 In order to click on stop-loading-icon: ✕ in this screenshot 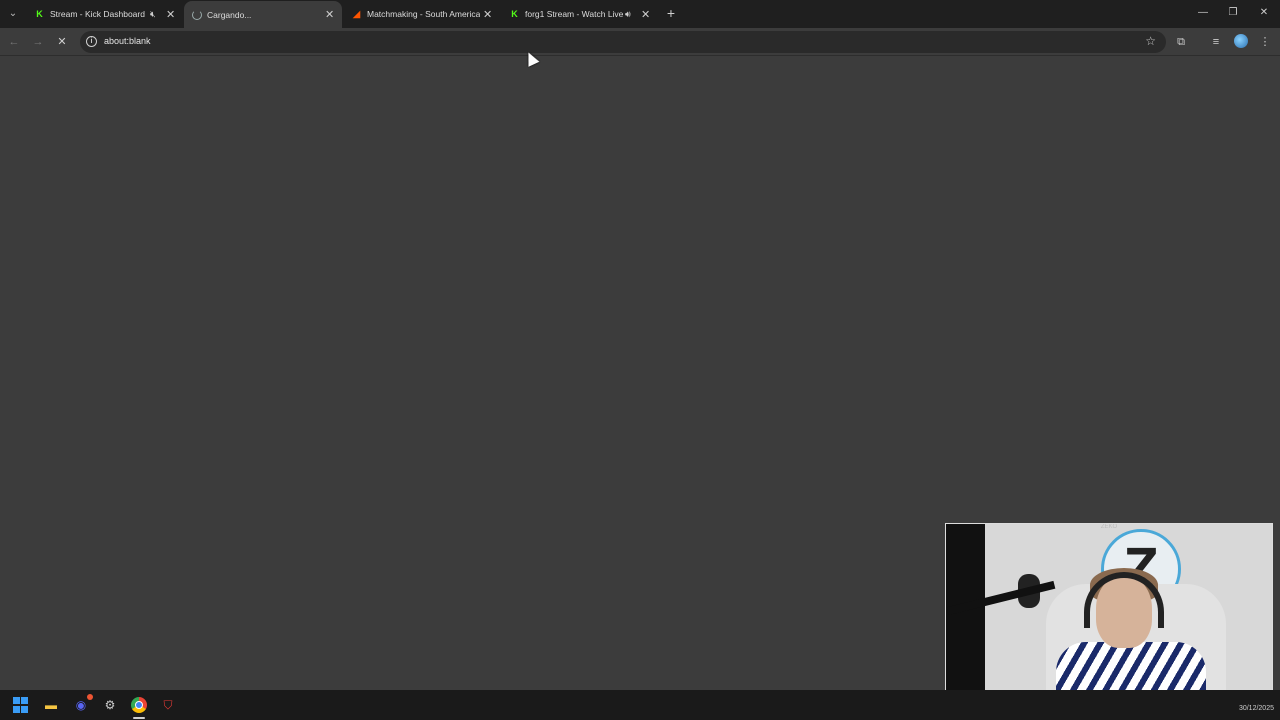, I will do `click(62, 42)`.